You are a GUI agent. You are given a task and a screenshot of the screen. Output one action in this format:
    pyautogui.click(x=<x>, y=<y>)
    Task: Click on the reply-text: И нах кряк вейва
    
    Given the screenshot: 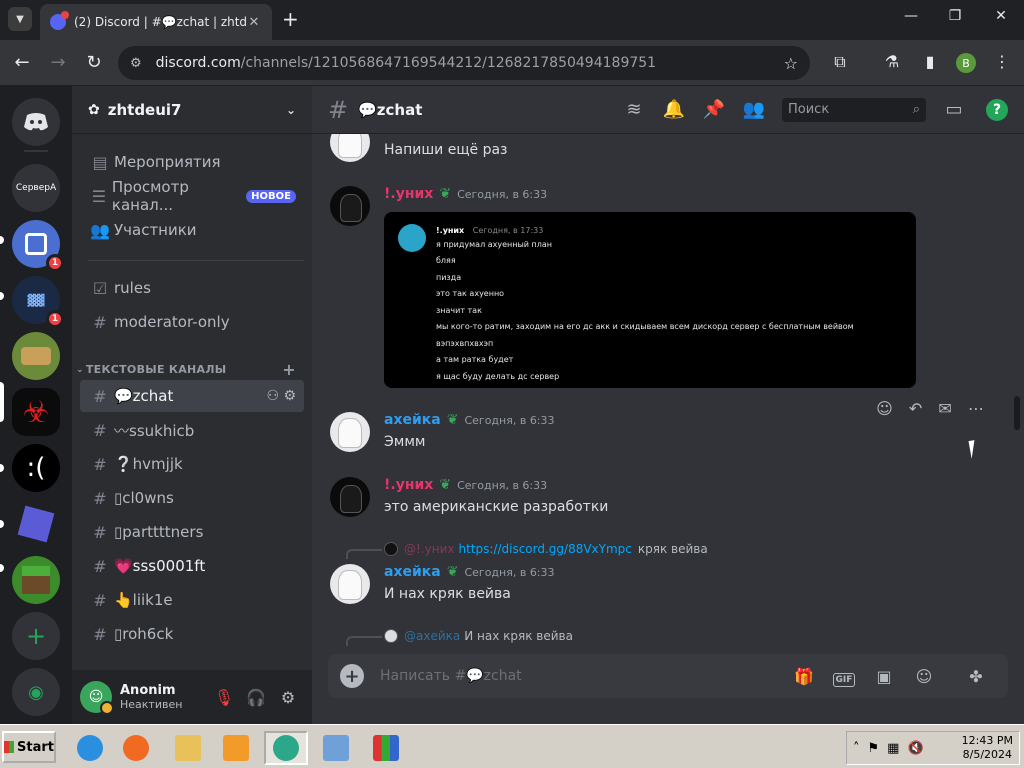 What is the action you would take?
    pyautogui.click(x=518, y=636)
    